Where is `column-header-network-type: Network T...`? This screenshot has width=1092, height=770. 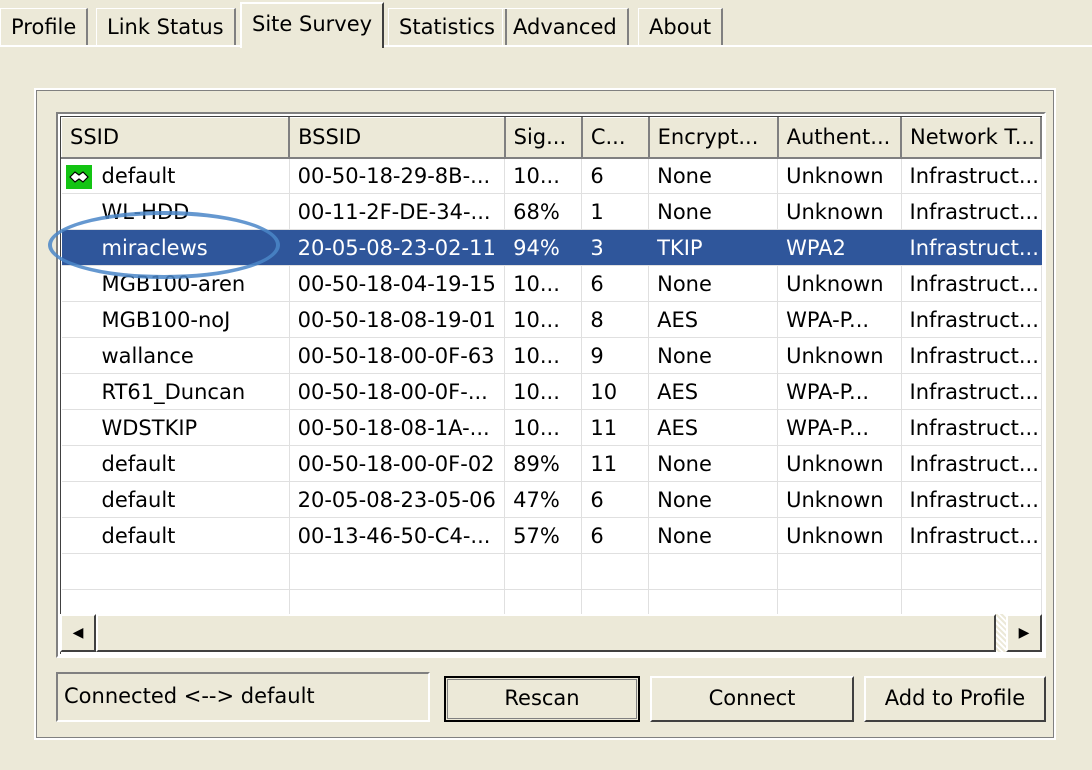
column-header-network-type: Network T... is located at coordinates (971, 138).